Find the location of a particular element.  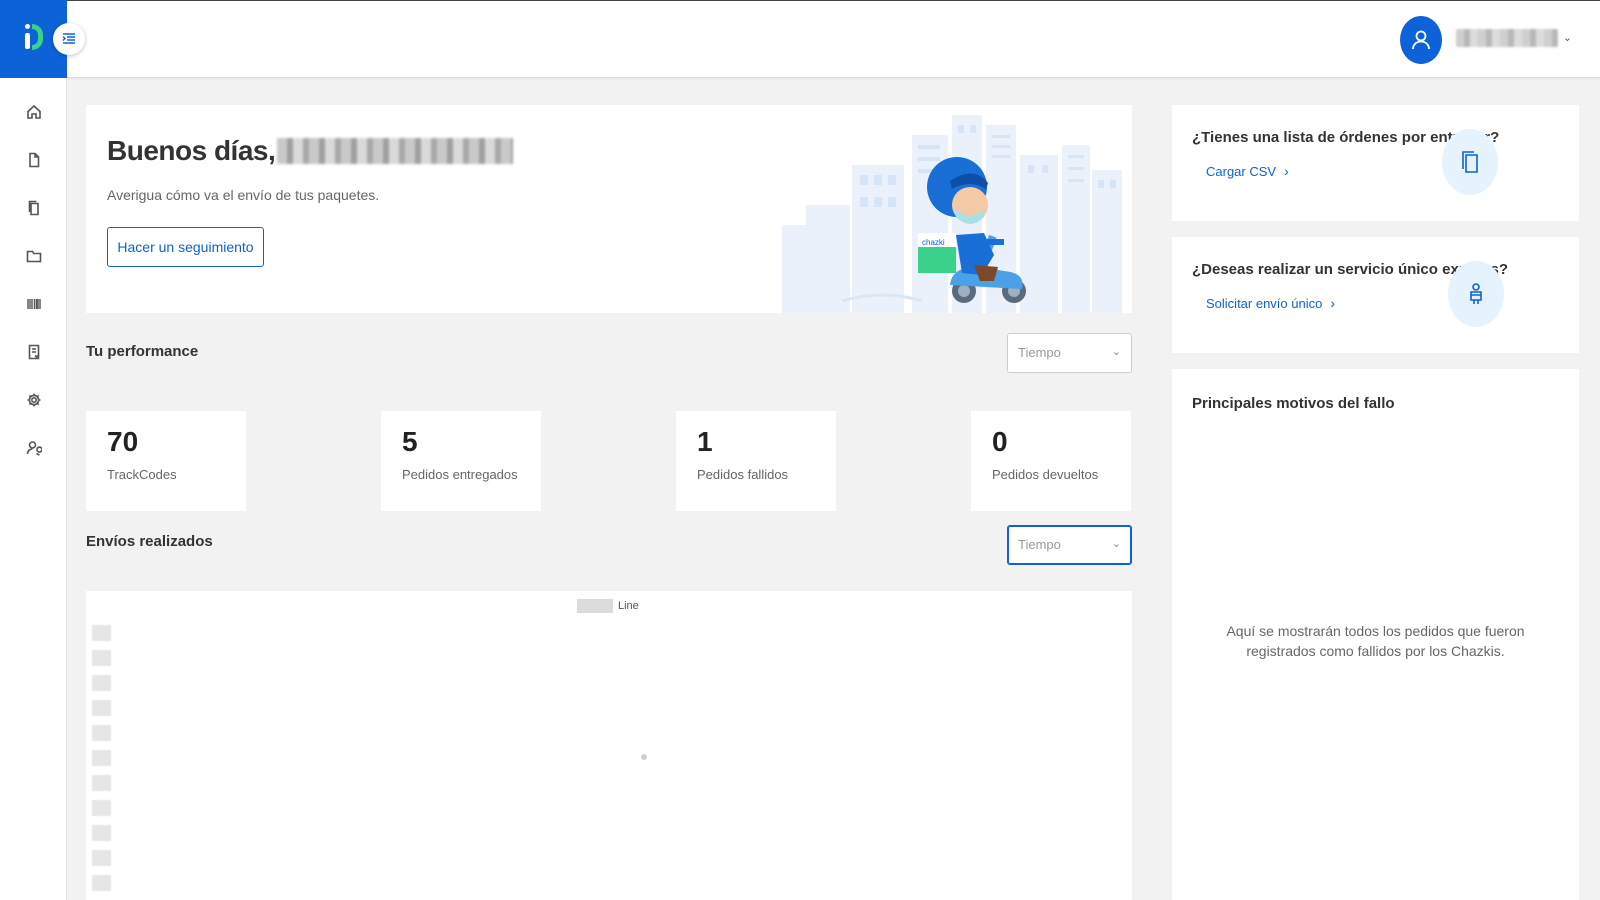

request-single-shipment-label: Solicitar envío único is located at coordinates (1264, 303).